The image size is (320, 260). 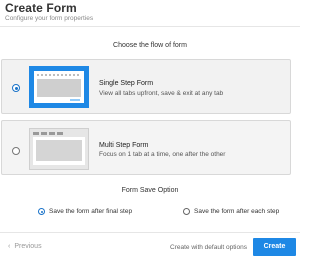 I want to click on single-step-radio, so click(x=16, y=88).